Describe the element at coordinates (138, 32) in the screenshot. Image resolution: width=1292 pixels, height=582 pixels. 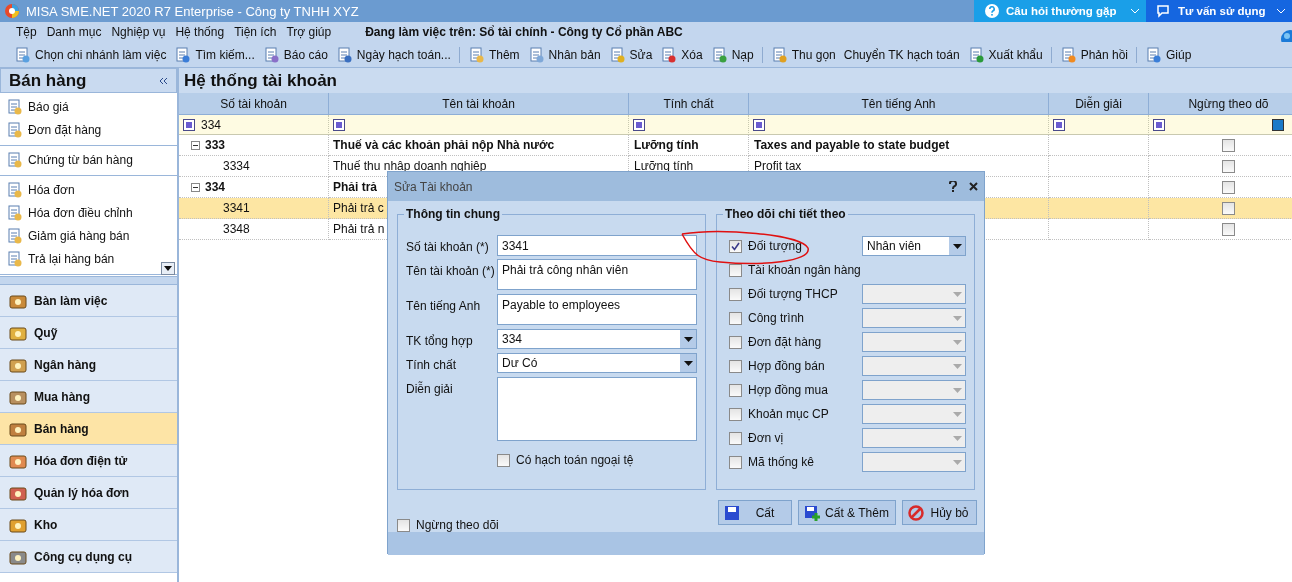
I see `menu-item: Nghiệp vụ` at that location.